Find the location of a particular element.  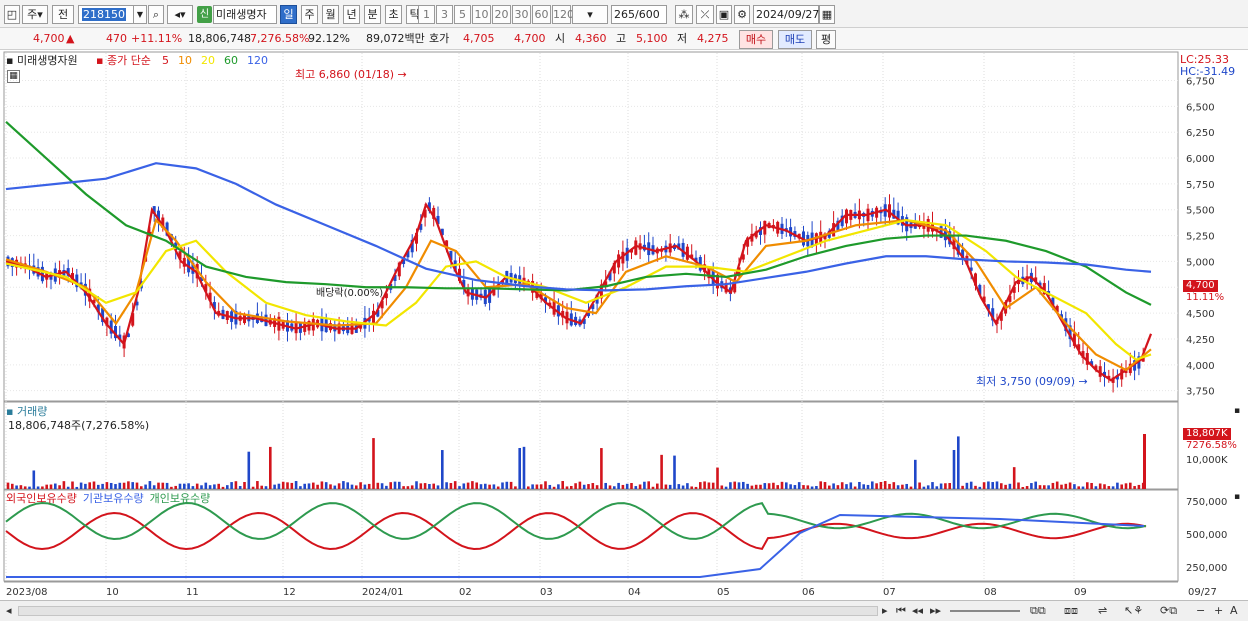

scroll-right-icon: ▸ is located at coordinates (885, 611).